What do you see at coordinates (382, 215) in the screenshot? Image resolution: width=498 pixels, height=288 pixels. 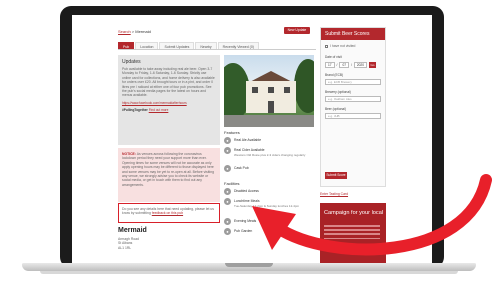 I see `arrow-shaft` at bounding box center [382, 215].